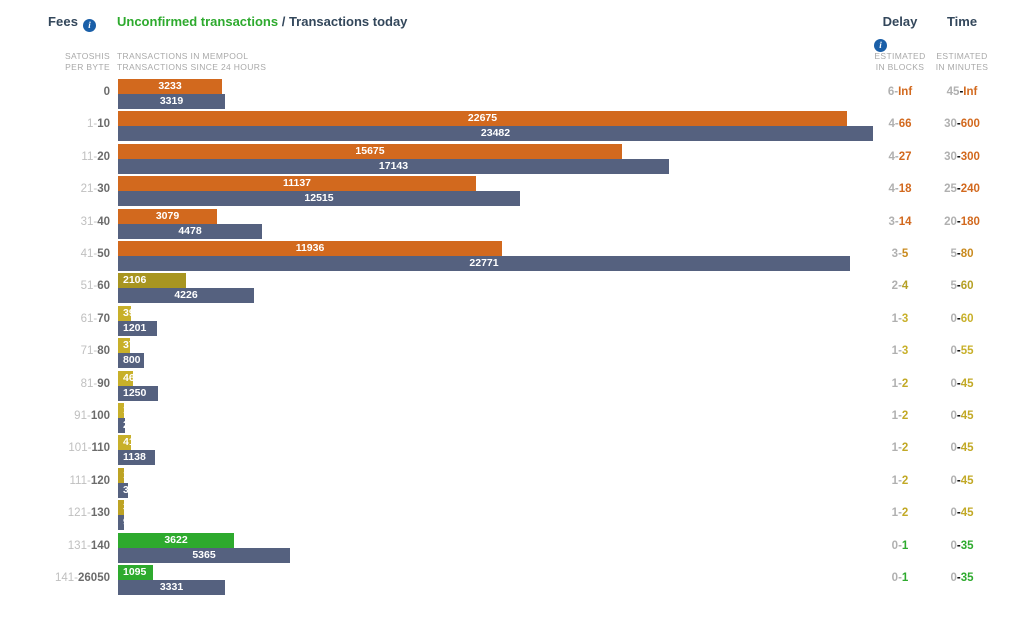  I want to click on row-bars: 393 1201, so click(137, 320).